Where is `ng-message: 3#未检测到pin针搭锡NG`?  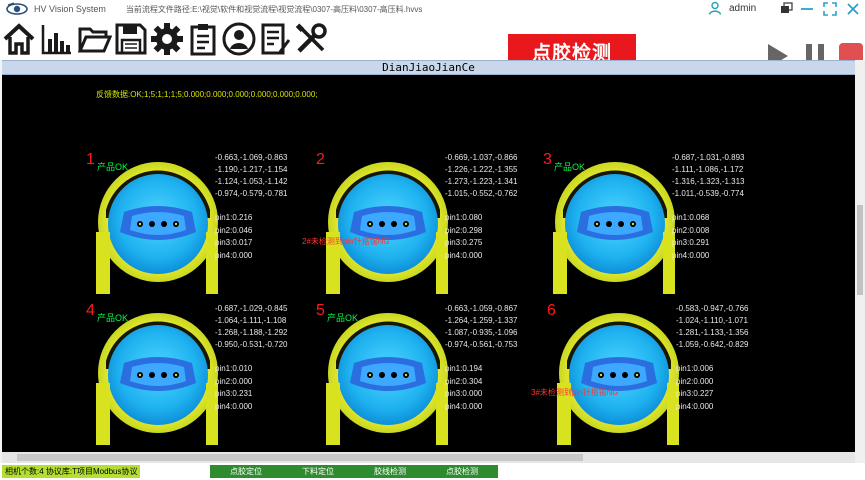 ng-message: 3#未检测到pin针搭锡NG is located at coordinates (575, 392).